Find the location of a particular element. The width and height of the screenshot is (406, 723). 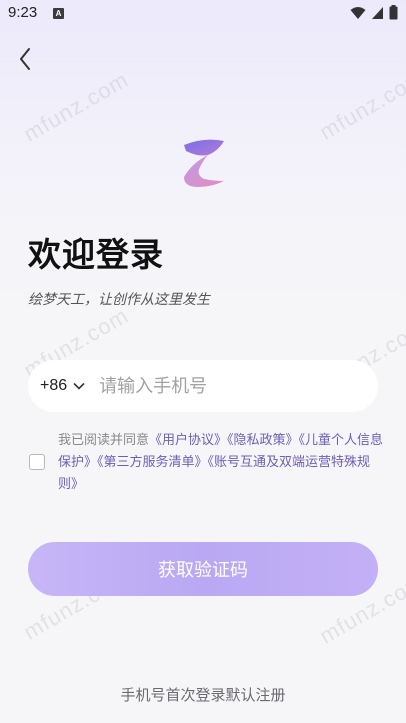

register-note: 手机号首次登录默认注册 is located at coordinates (203, 695).